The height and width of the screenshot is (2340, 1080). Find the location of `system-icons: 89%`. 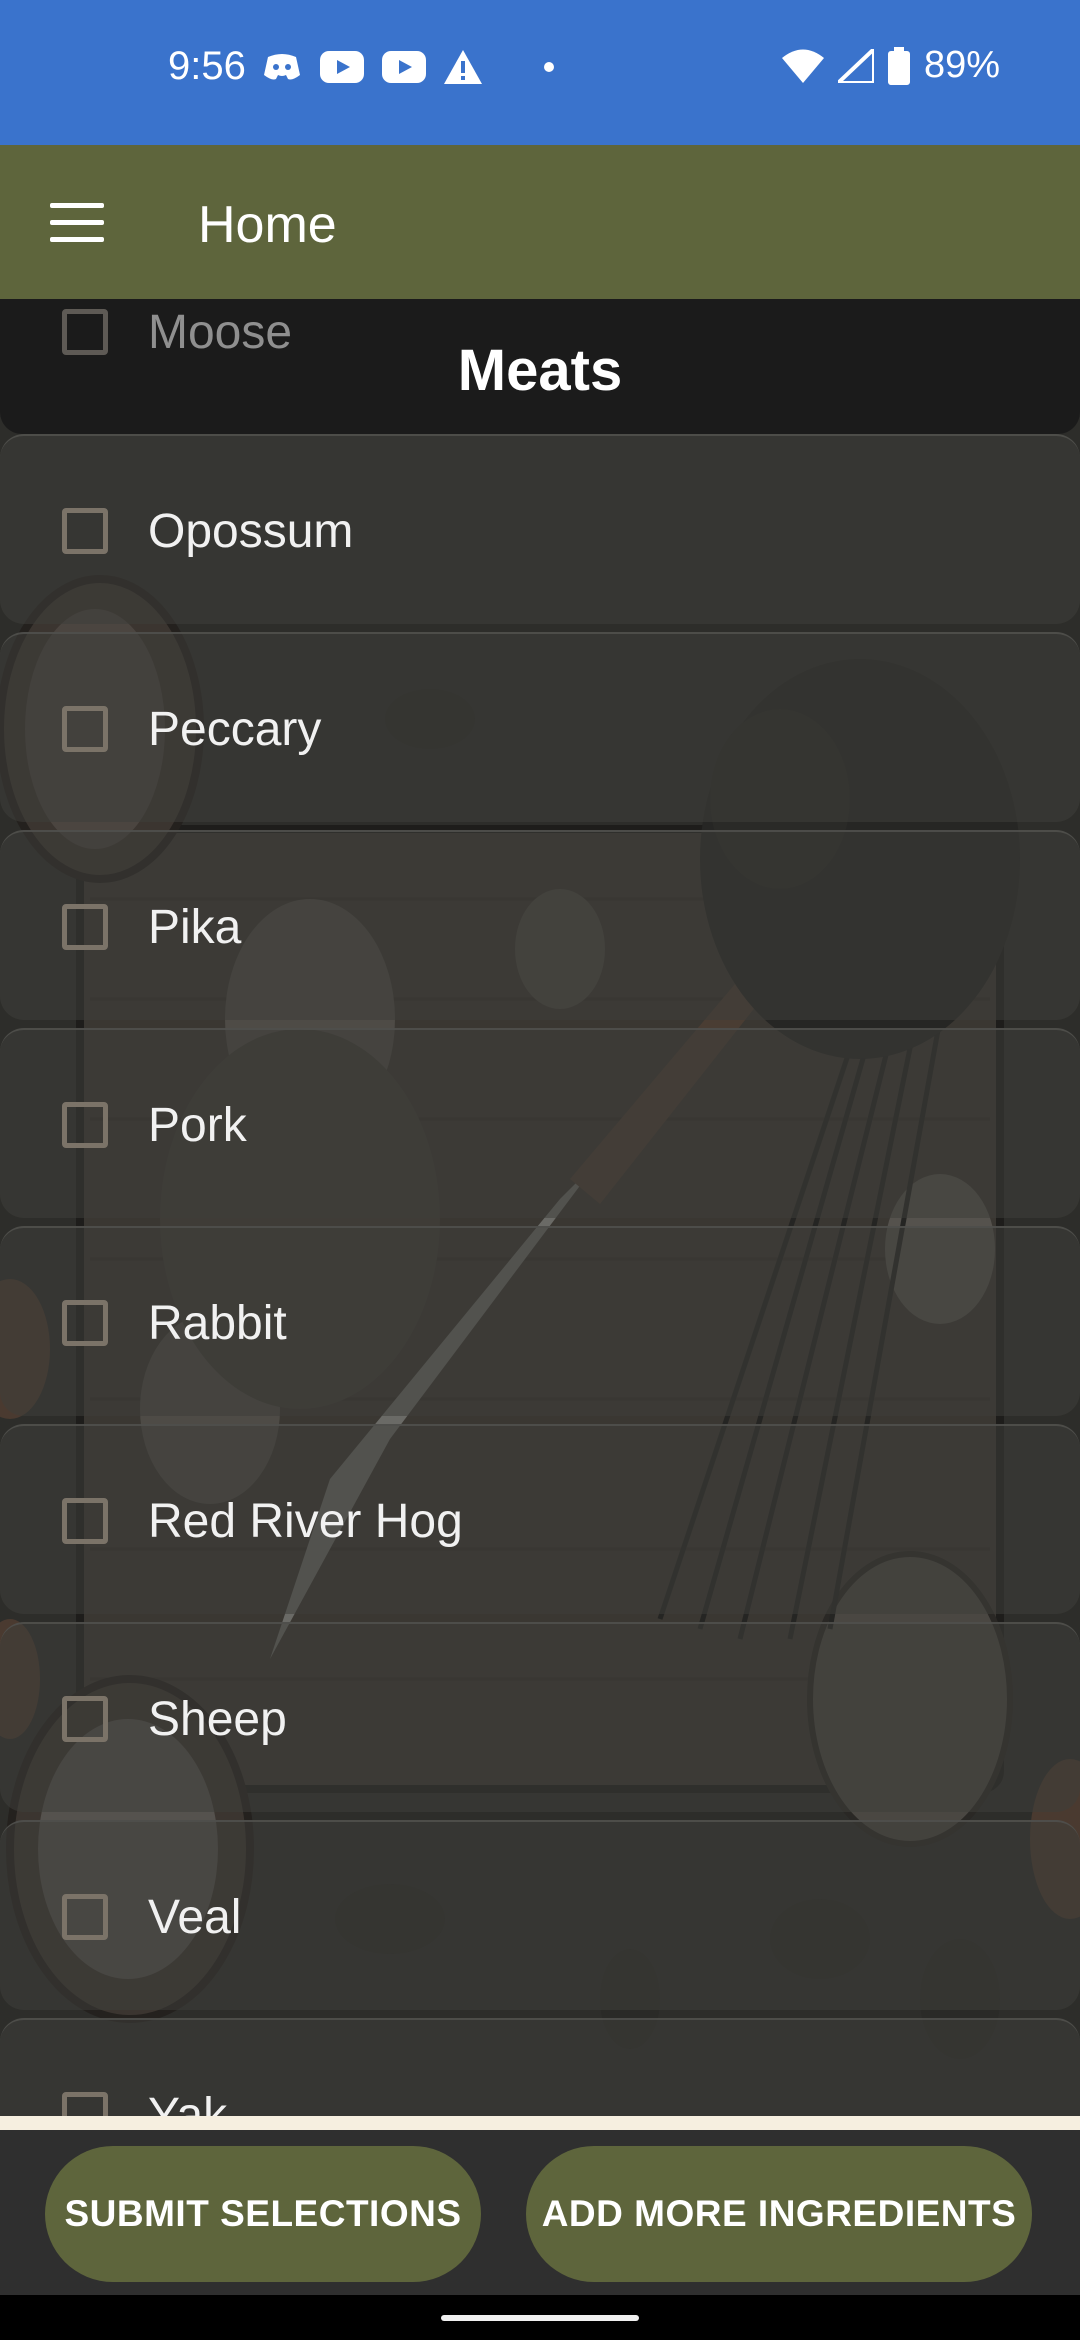

system-icons: 89% is located at coordinates (890, 65).